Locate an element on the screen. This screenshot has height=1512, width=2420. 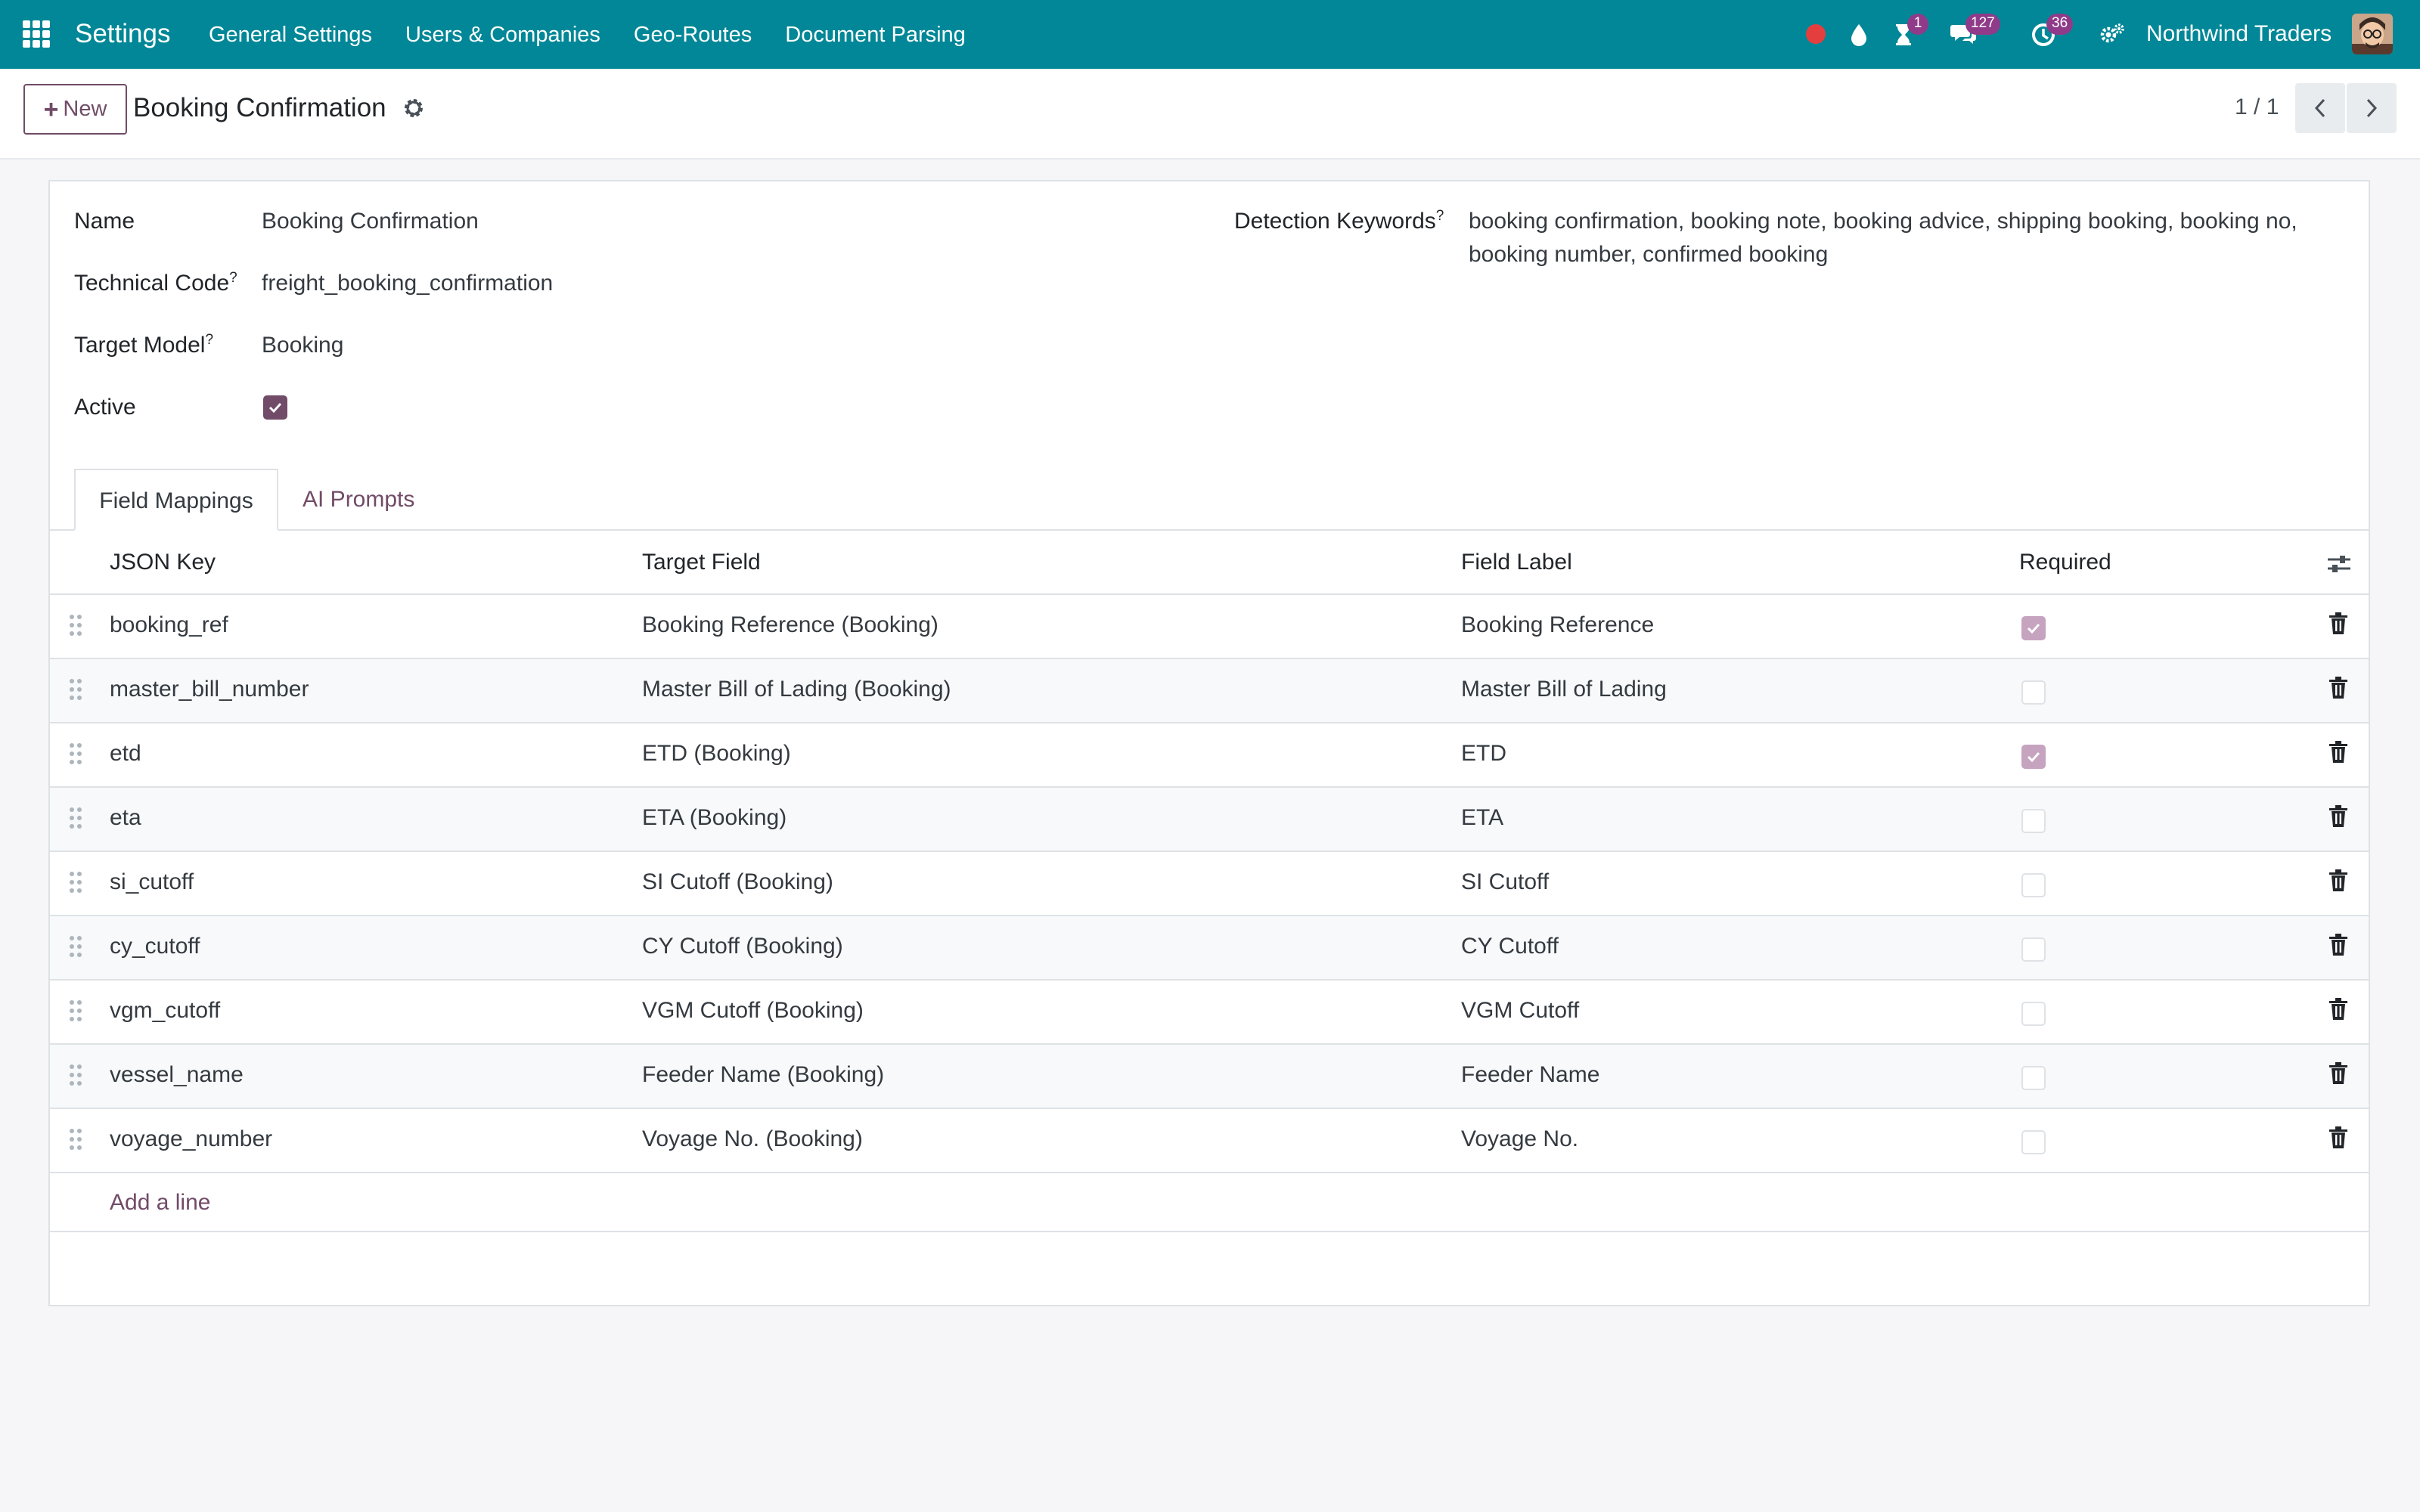
field-label-cell: SI Cutoff is located at coordinates (1505, 881).